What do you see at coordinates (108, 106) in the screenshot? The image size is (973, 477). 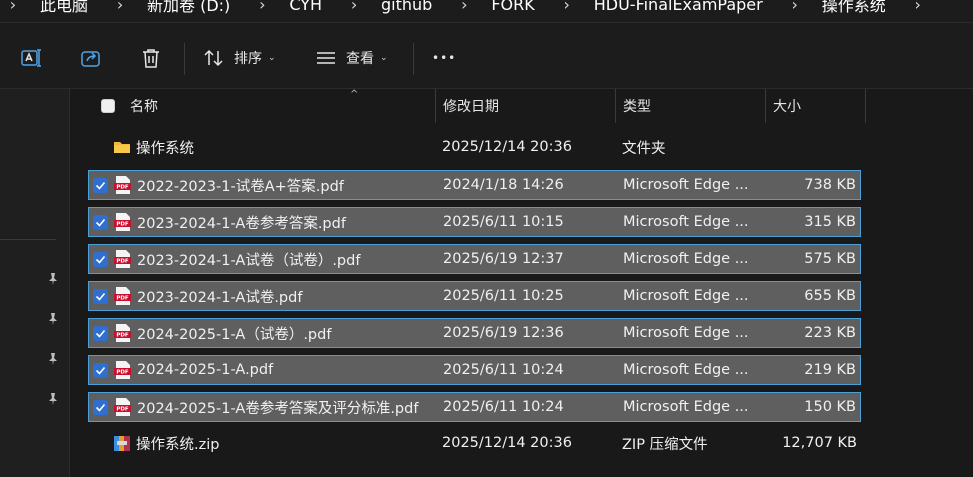 I see `select-all-checkbox` at bounding box center [108, 106].